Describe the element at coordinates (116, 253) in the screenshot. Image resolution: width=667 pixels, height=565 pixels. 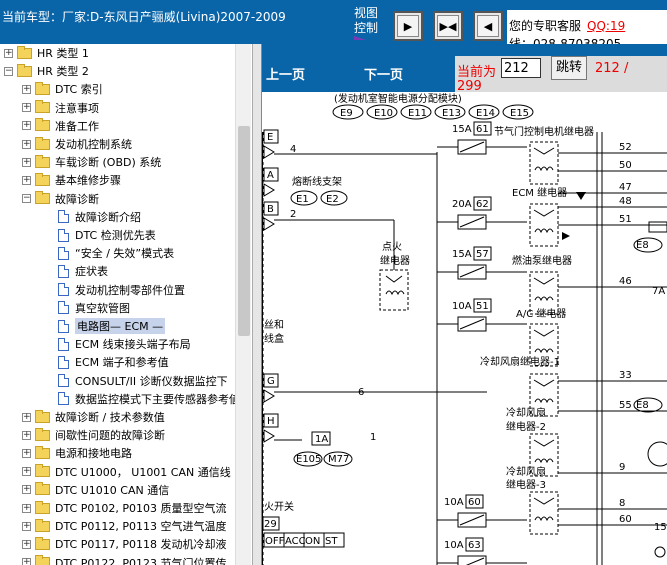
I see `tree-item: “安全 / 失效”模式表` at that location.